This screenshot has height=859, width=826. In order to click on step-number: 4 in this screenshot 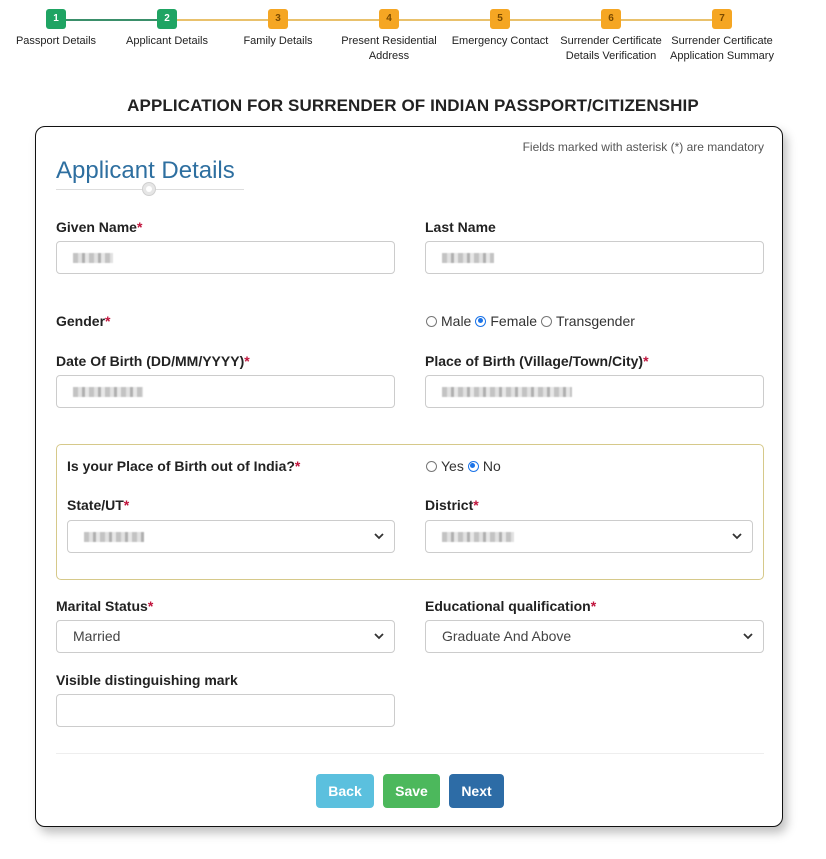, I will do `click(389, 19)`.